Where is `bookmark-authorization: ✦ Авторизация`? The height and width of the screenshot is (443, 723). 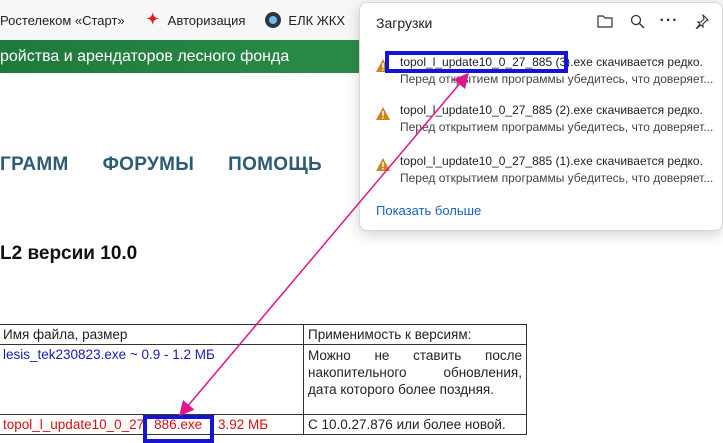 bookmark-authorization: ✦ Авторизация is located at coordinates (195, 19).